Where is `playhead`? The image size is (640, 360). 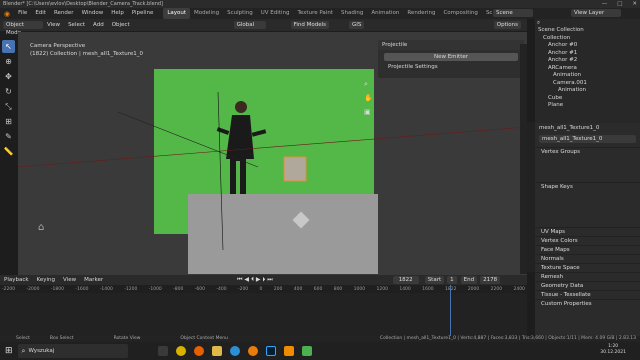
playhead is located at coordinates (450, 310).